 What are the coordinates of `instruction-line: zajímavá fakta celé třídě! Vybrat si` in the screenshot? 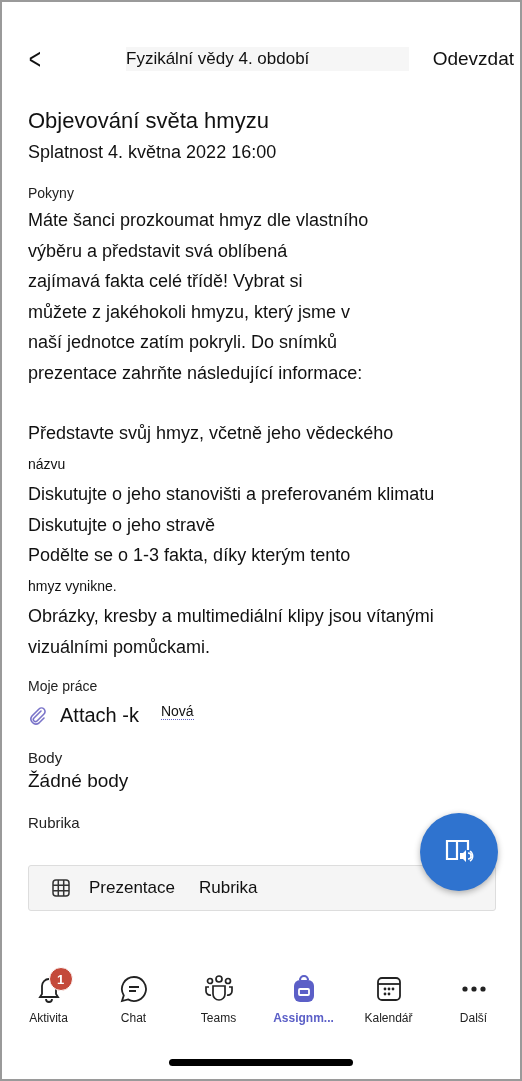 It's located at (166, 281).